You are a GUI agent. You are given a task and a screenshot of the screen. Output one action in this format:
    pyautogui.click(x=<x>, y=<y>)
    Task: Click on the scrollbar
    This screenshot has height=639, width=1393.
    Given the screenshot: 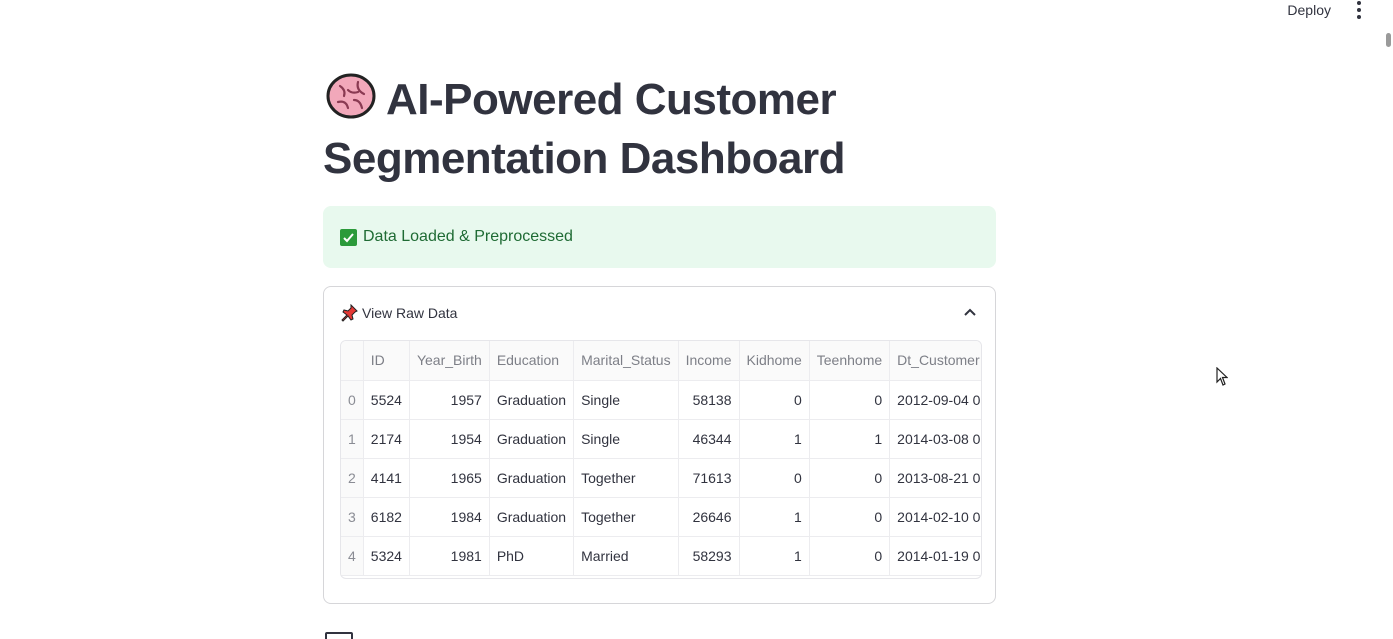 What is the action you would take?
    pyautogui.click(x=1388, y=319)
    